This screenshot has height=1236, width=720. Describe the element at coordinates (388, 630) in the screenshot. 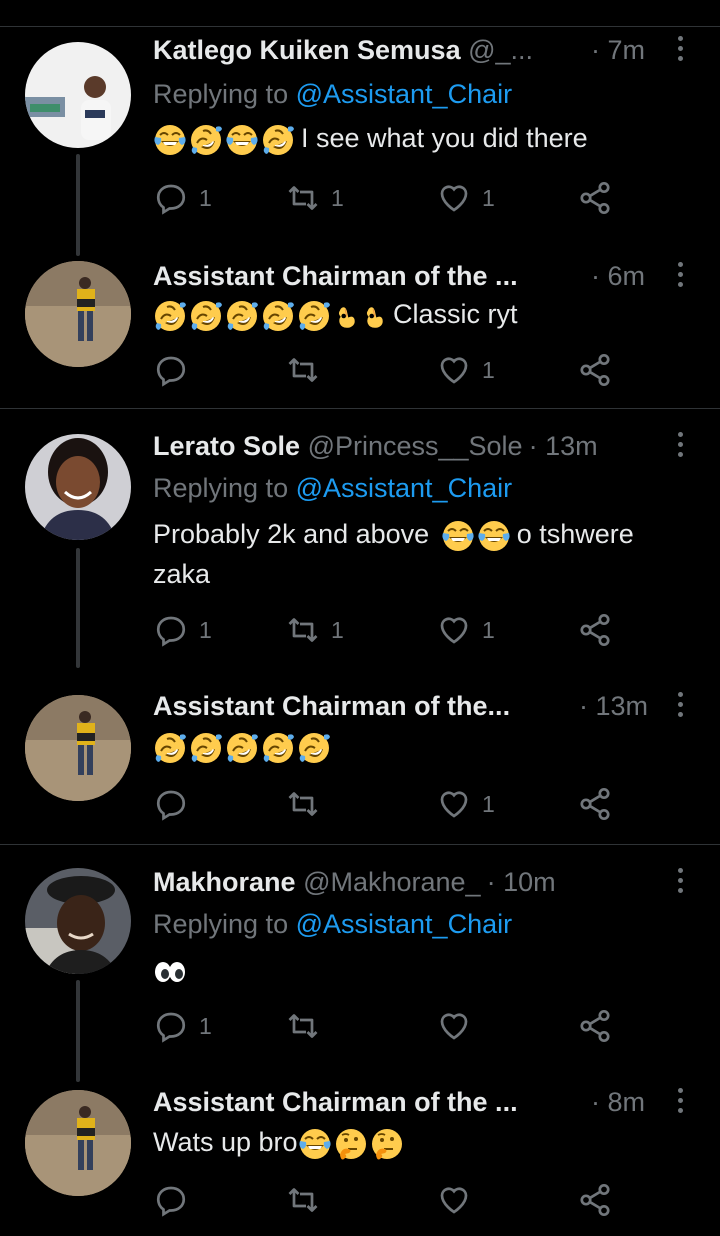

I see `action-bar: 1 1 1` at that location.